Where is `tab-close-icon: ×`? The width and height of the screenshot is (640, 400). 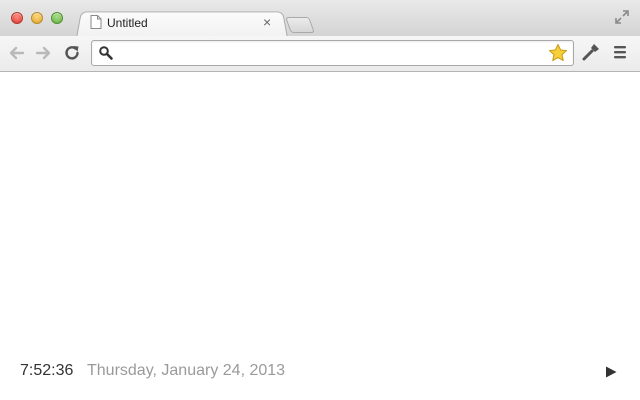 tab-close-icon: × is located at coordinates (267, 22).